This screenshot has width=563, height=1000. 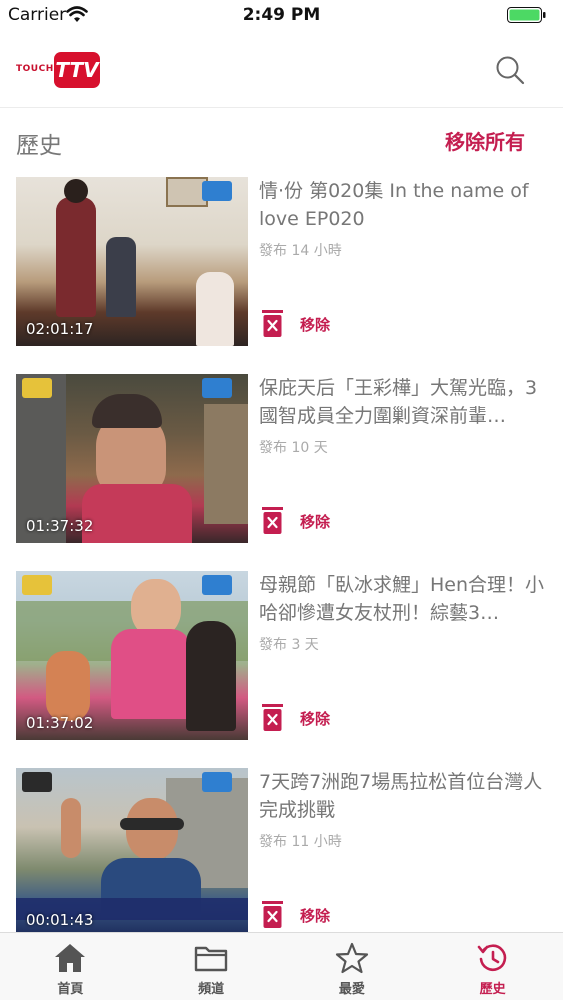 I want to click on video-thumbnail: 00:01:43, so click(x=132, y=852).